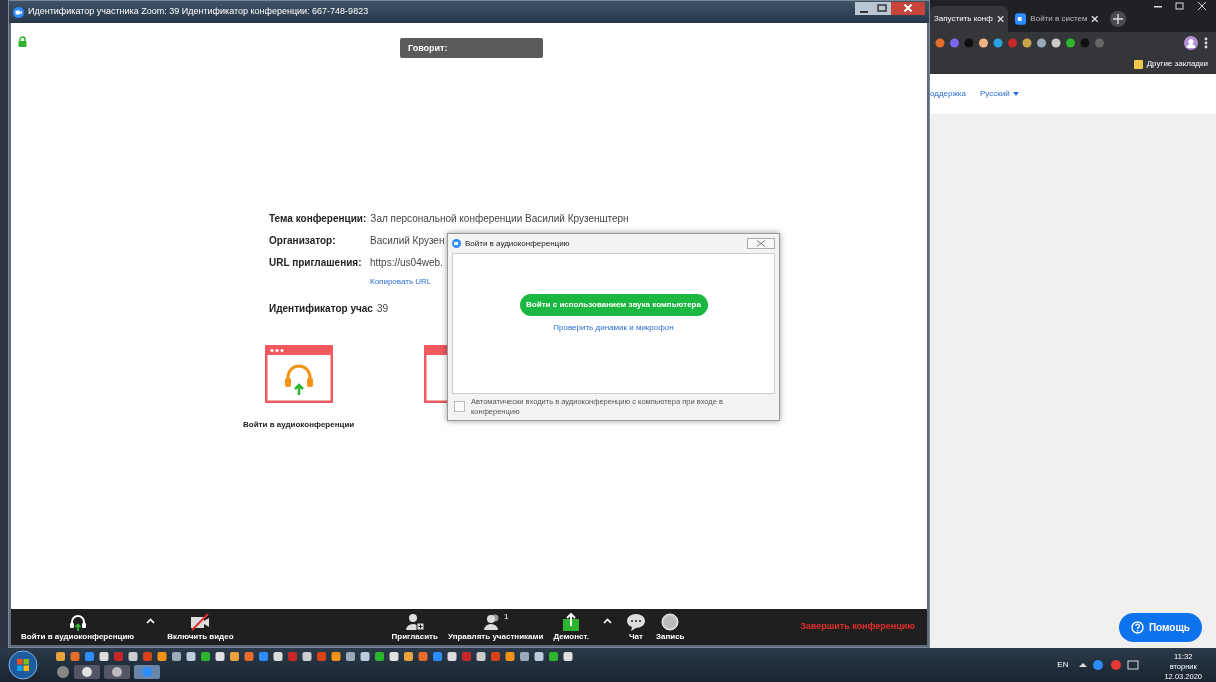 Image resolution: width=1216 pixels, height=682 pixels. What do you see at coordinates (969, 19) in the screenshot?
I see `browser-tab: Запустить конф` at bounding box center [969, 19].